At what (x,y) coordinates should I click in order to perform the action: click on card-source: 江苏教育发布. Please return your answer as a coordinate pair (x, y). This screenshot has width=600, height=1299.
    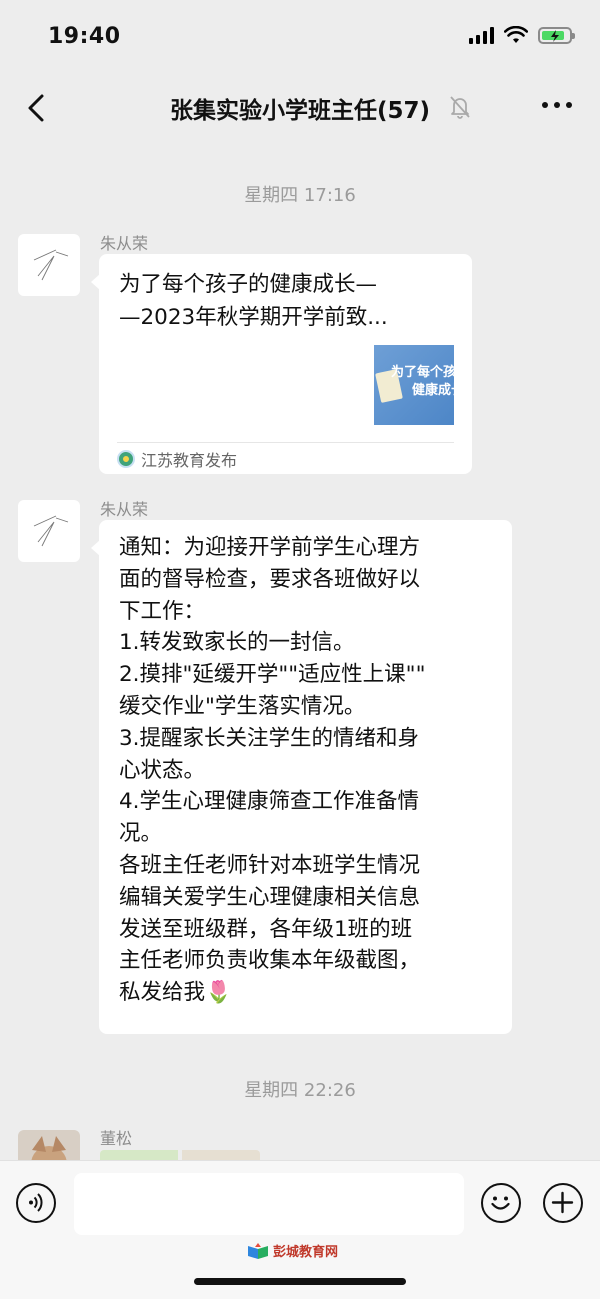
    Looking at the image, I should click on (177, 459).